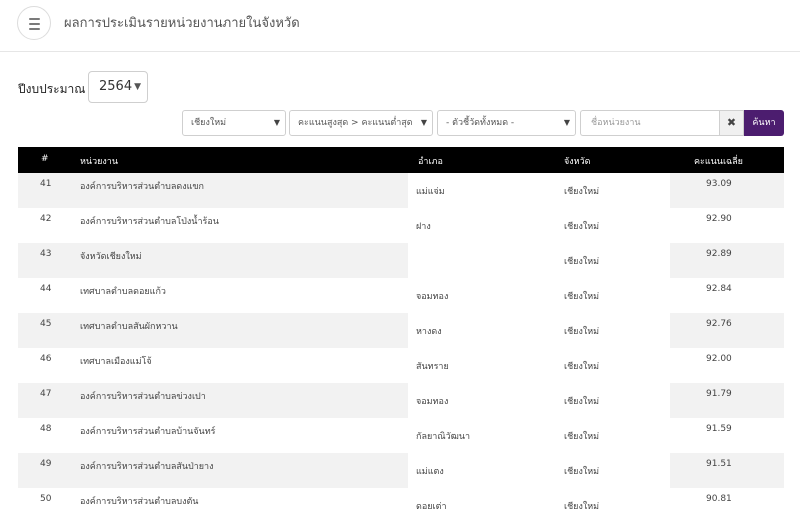 Image resolution: width=800 pixels, height=513 pixels. Describe the element at coordinates (719, 359) in the screenshot. I see `average-score: 92.00` at that location.